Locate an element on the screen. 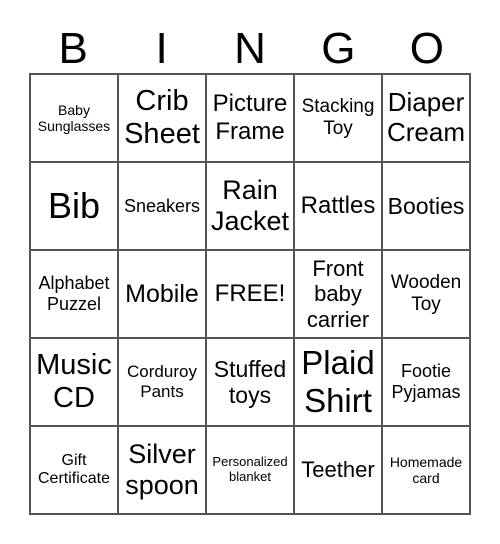 The image size is (500, 544). bingo-cell: Stuffed toys is located at coordinates (250, 382).